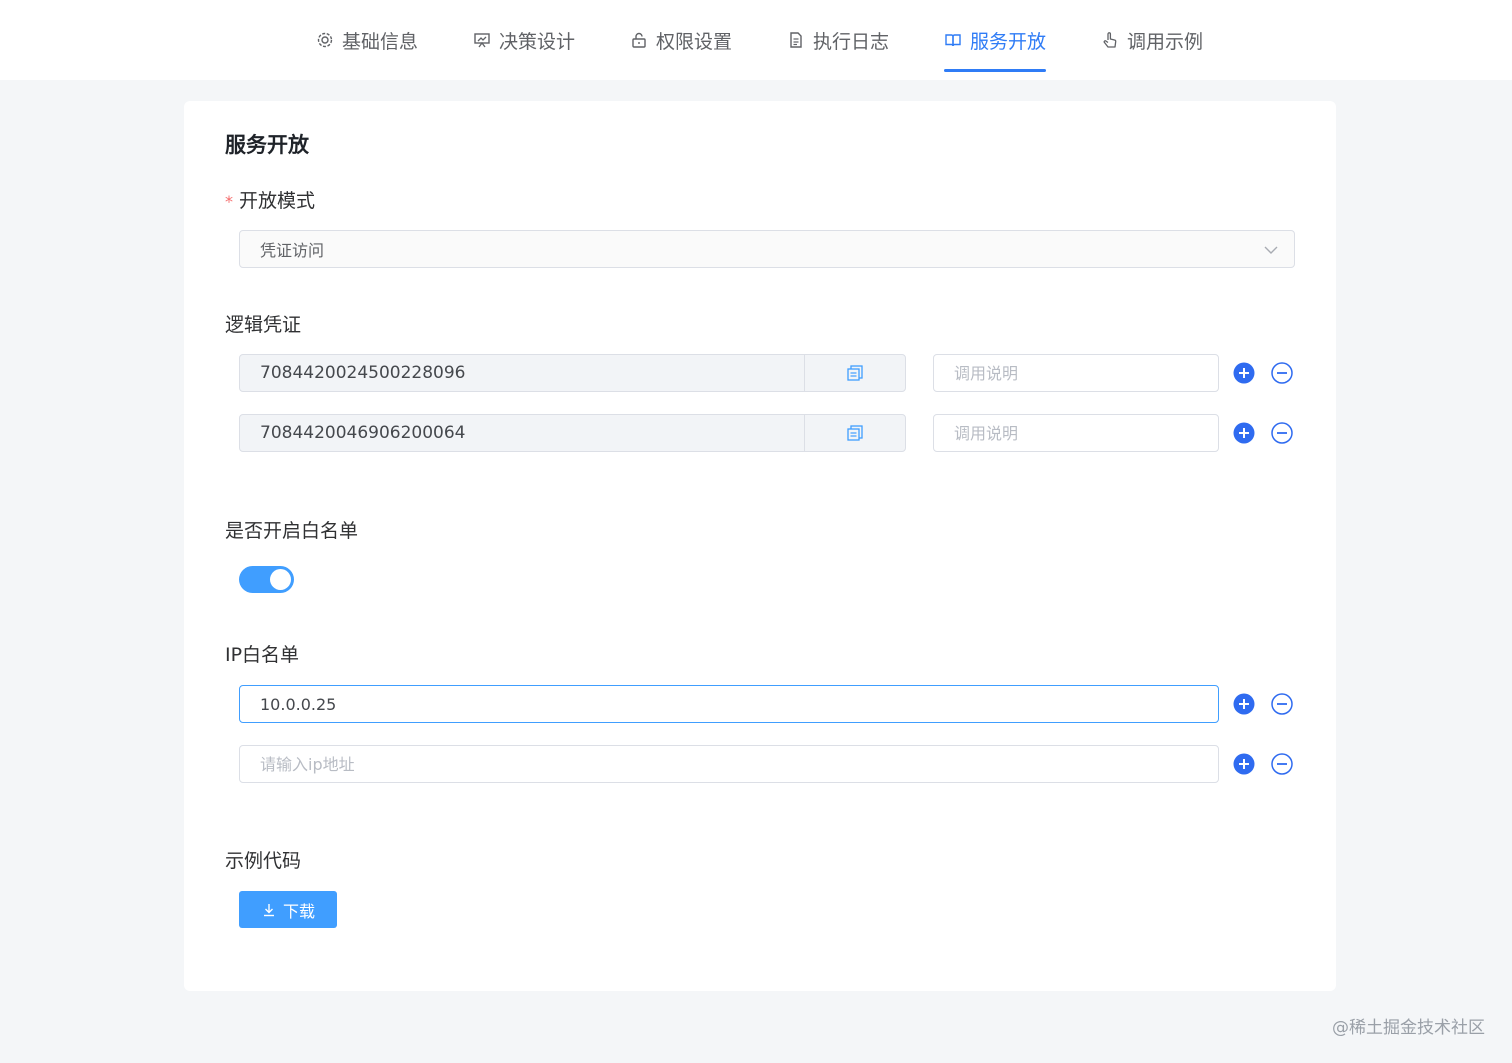  What do you see at coordinates (277, 201) in the screenshot?
I see `open-mode-label-text: 开放模式` at bounding box center [277, 201].